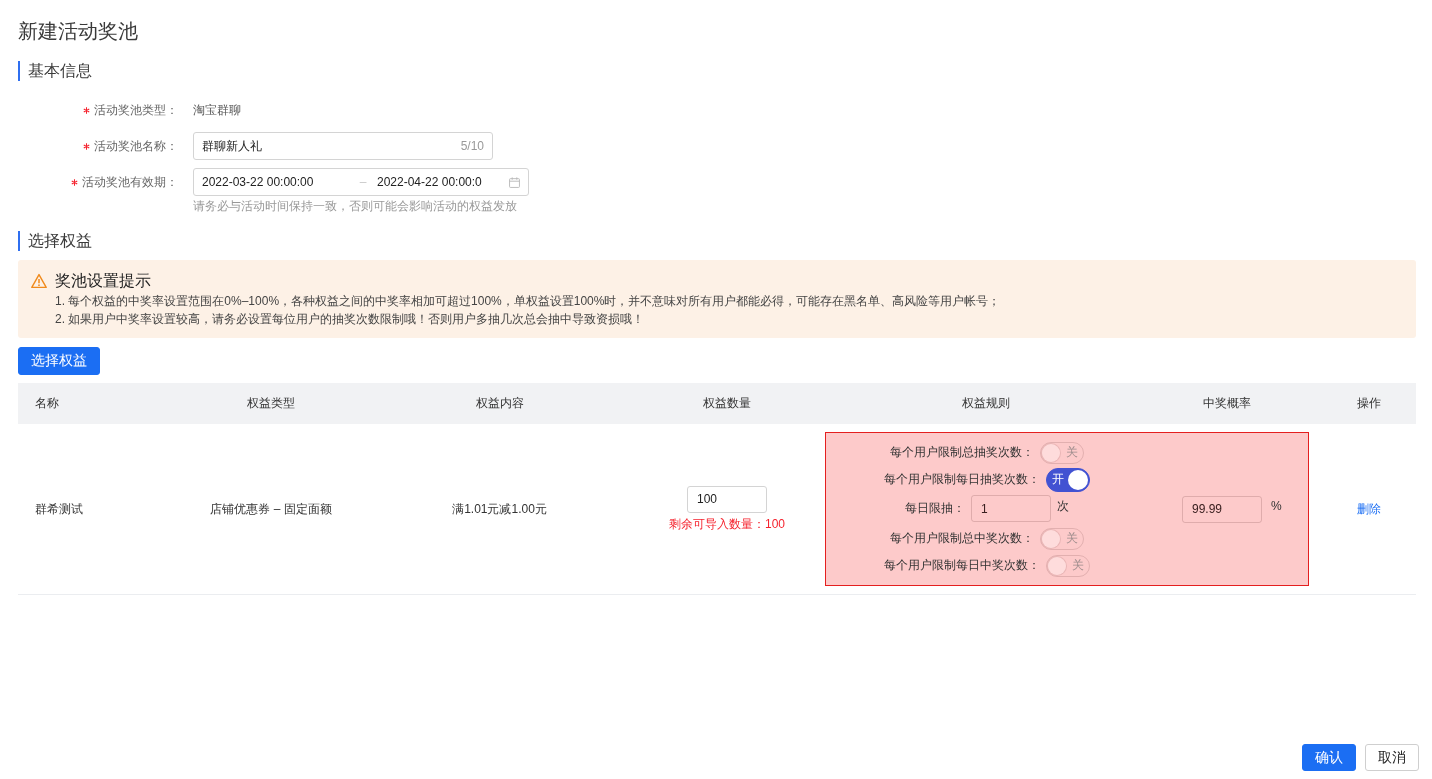  What do you see at coordinates (528, 301) in the screenshot?
I see `alert-text: 1. 每个权益的中奖率设置范围在0%–100%，各种权益之间的中奖率相加可超过100%，单权益设置100%时，并不意味对所有用户都能必得，可能存在黑名单、高风险等用户帐号；` at bounding box center [528, 301].